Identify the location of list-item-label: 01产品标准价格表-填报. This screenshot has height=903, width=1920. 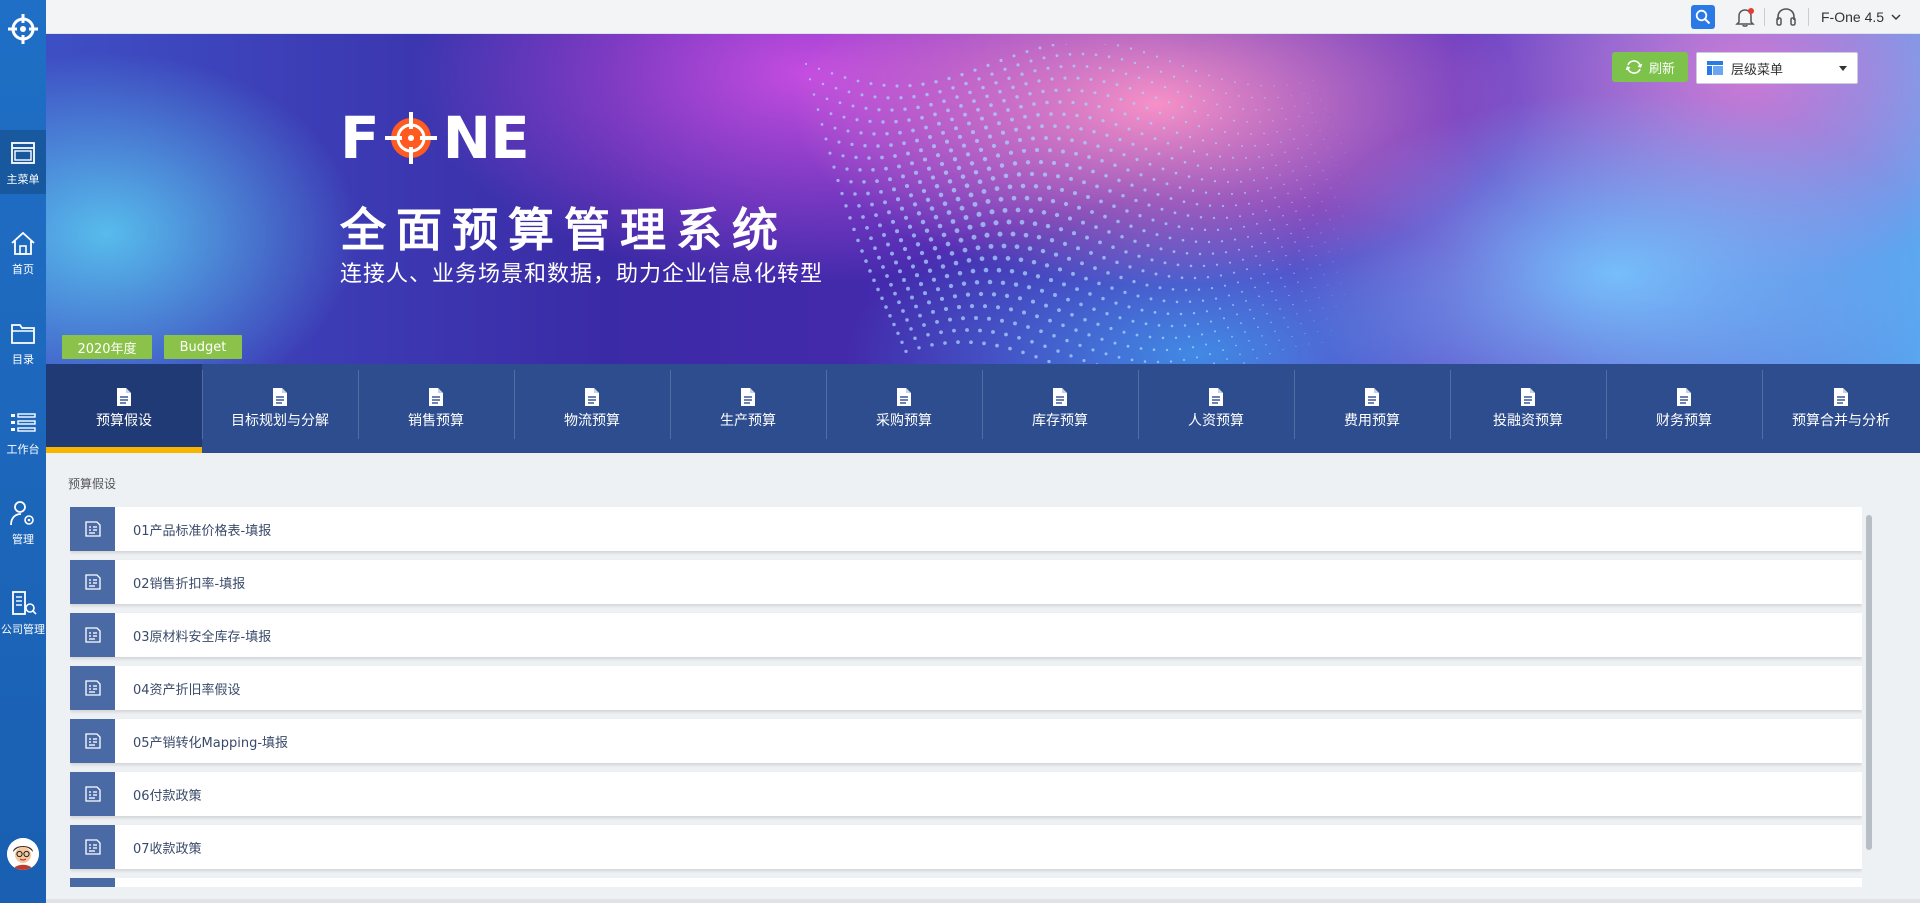
(202, 531).